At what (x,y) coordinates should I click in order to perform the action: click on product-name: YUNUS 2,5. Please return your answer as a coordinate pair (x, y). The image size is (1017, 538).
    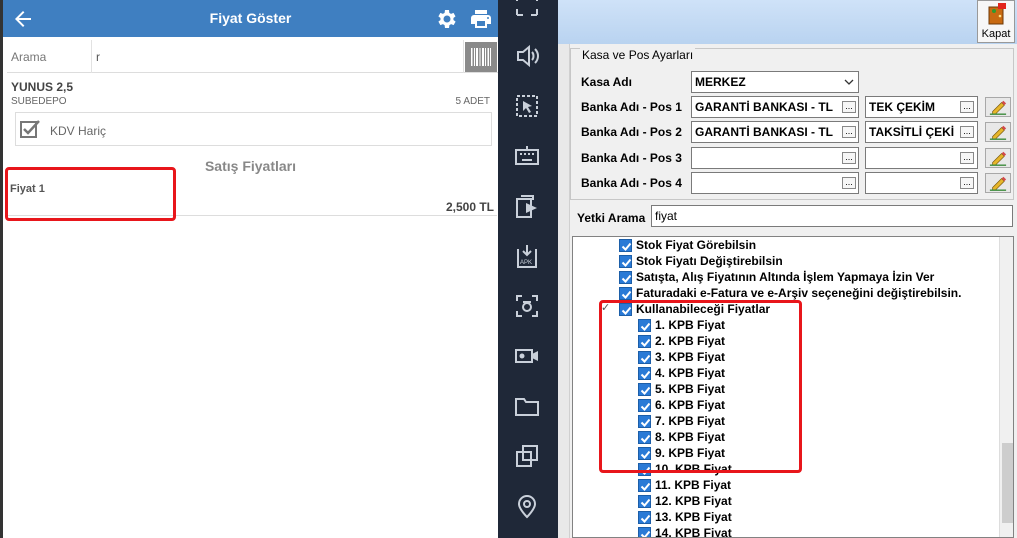
    Looking at the image, I should click on (42, 87).